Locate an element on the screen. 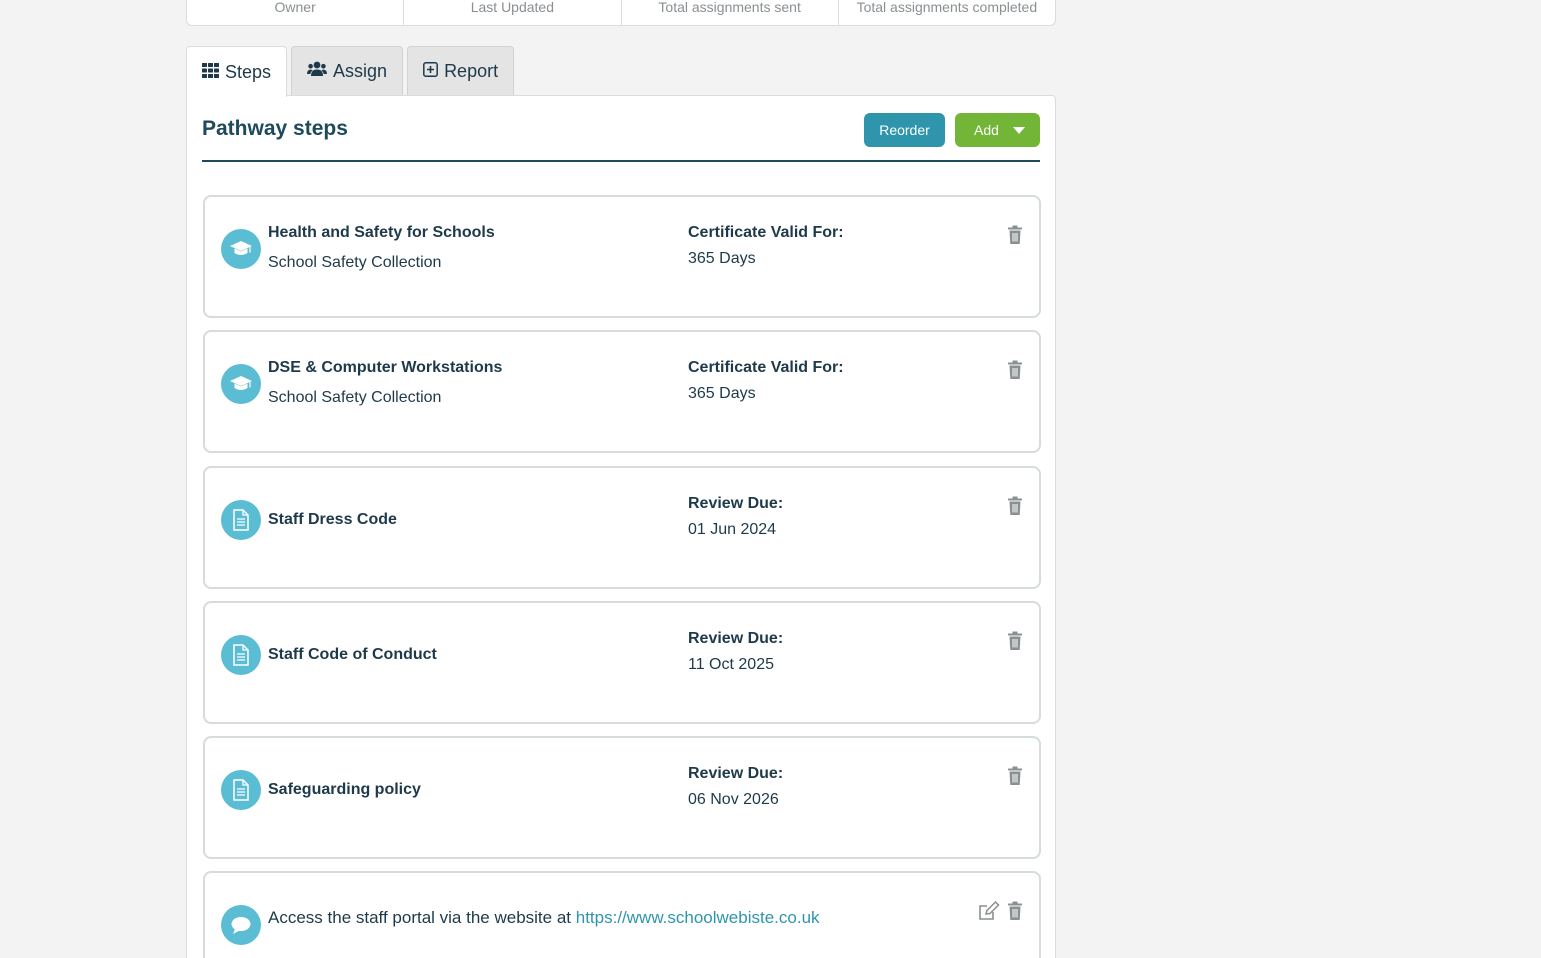 The image size is (1541, 958). step-meta-value: 01 Jun 2024 is located at coordinates (732, 529).